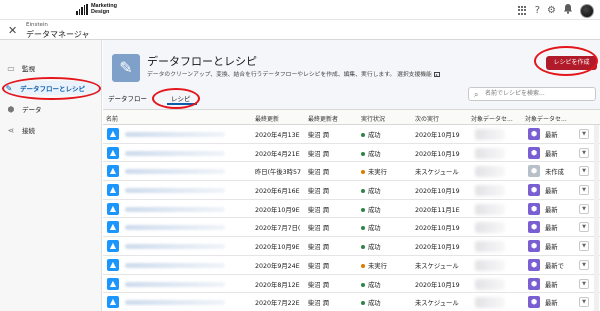 The height and width of the screenshot is (311, 600). What do you see at coordinates (551, 11) in the screenshot?
I see `gear-icon: ⚙` at bounding box center [551, 11].